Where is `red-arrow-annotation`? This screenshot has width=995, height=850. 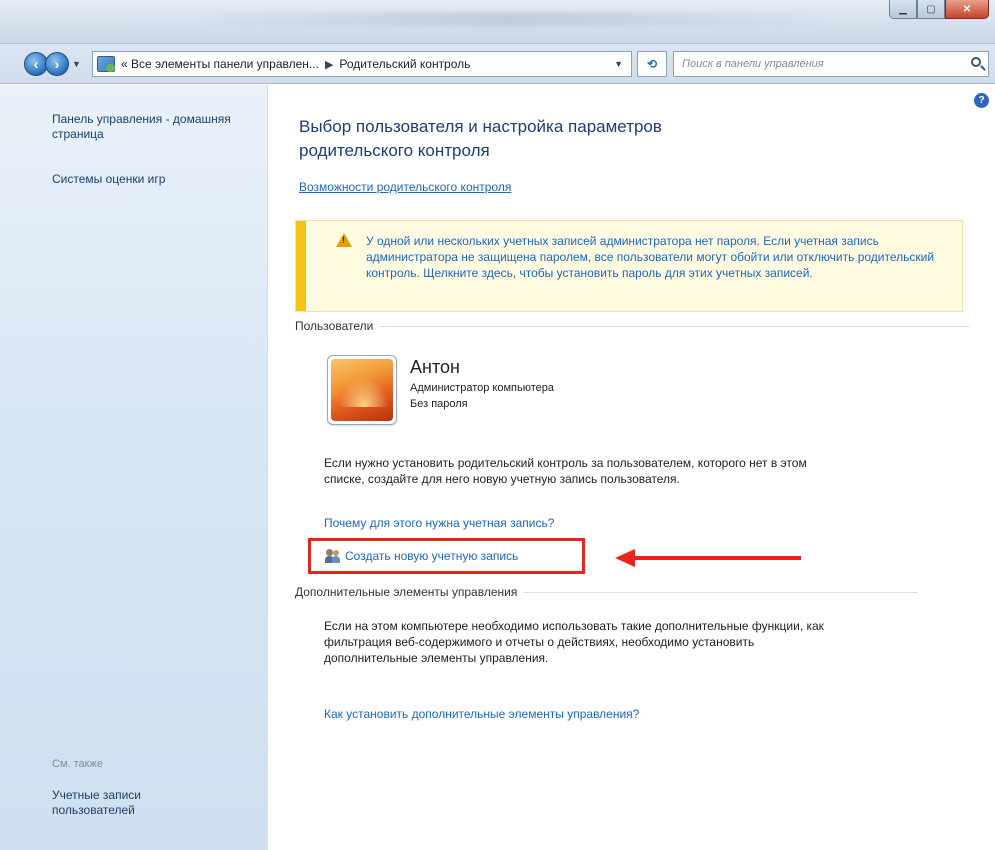 red-arrow-annotation is located at coordinates (708, 558).